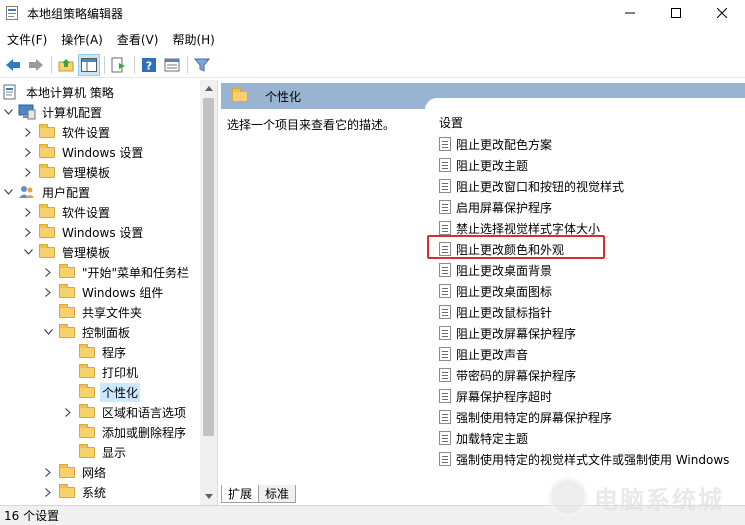 The height and width of the screenshot is (525, 745). I want to click on show-hide-tree-button, so click(89, 64).